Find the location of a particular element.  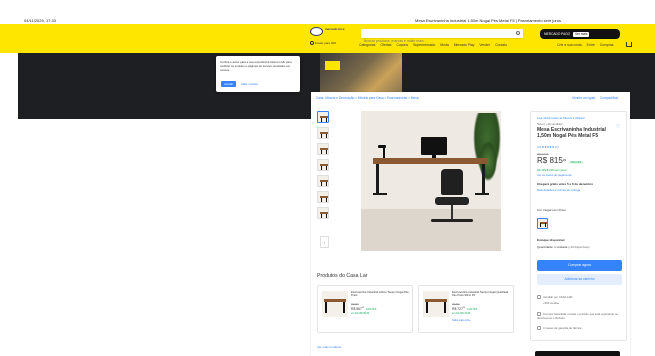

stock-text: Estoque disponível is located at coordinates (551, 240).